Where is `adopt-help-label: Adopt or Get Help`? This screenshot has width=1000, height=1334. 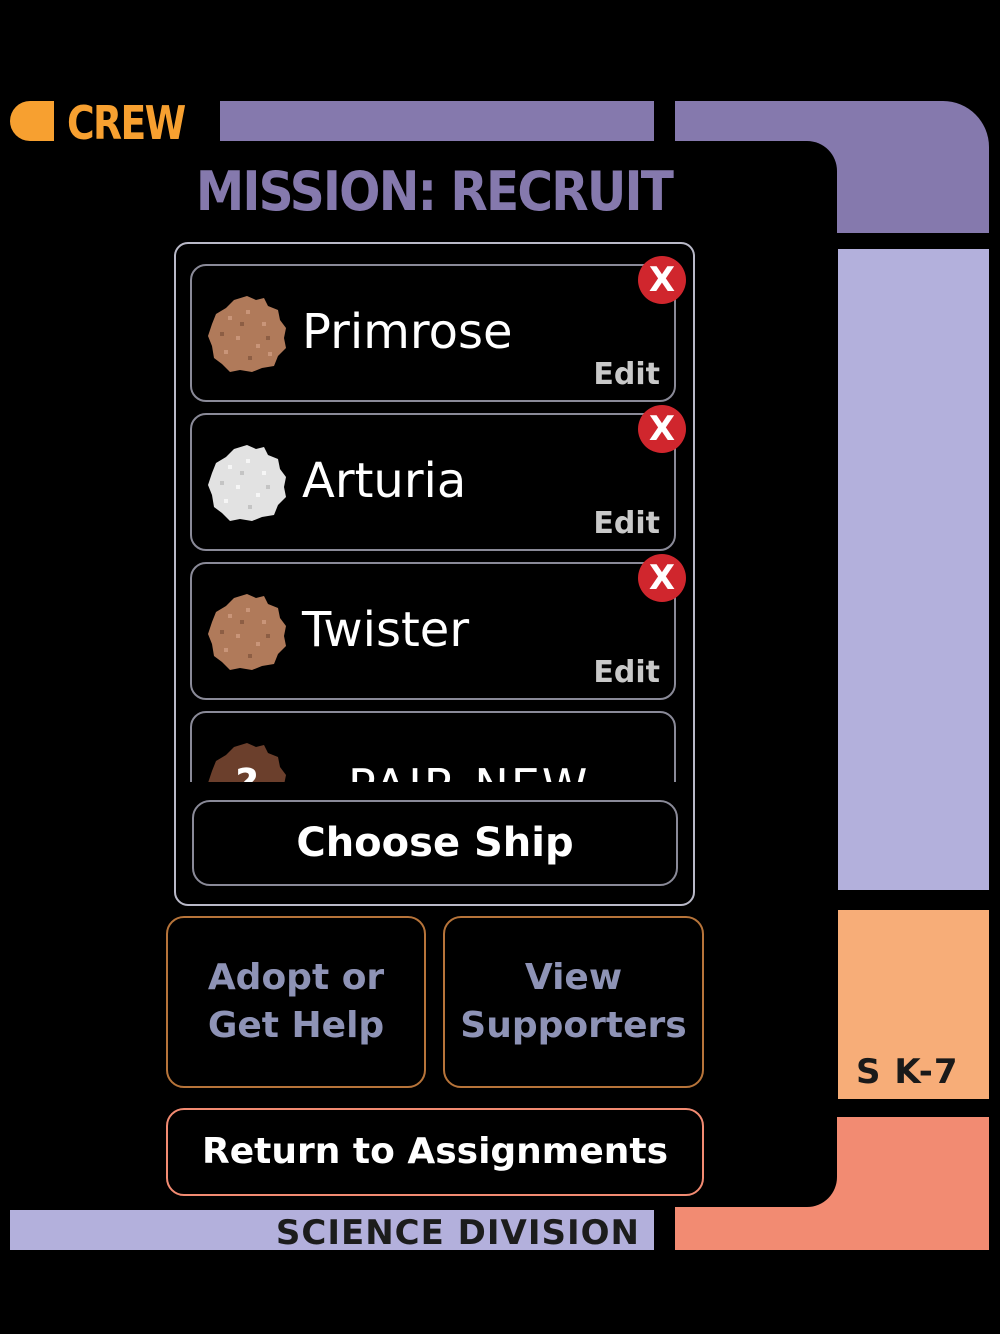
adopt-help-label: Adopt or Get Help is located at coordinates (296, 1002).